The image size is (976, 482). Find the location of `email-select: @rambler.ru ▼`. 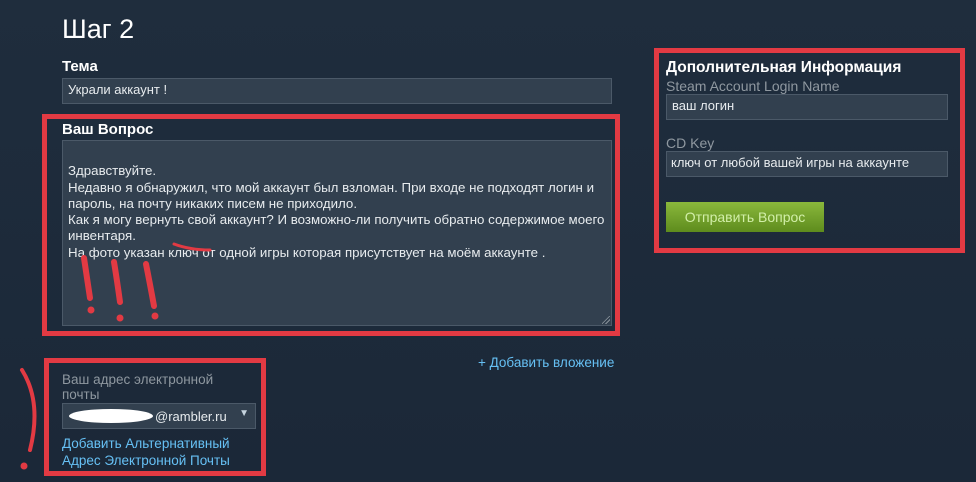

email-select: @rambler.ru ▼ is located at coordinates (159, 416).